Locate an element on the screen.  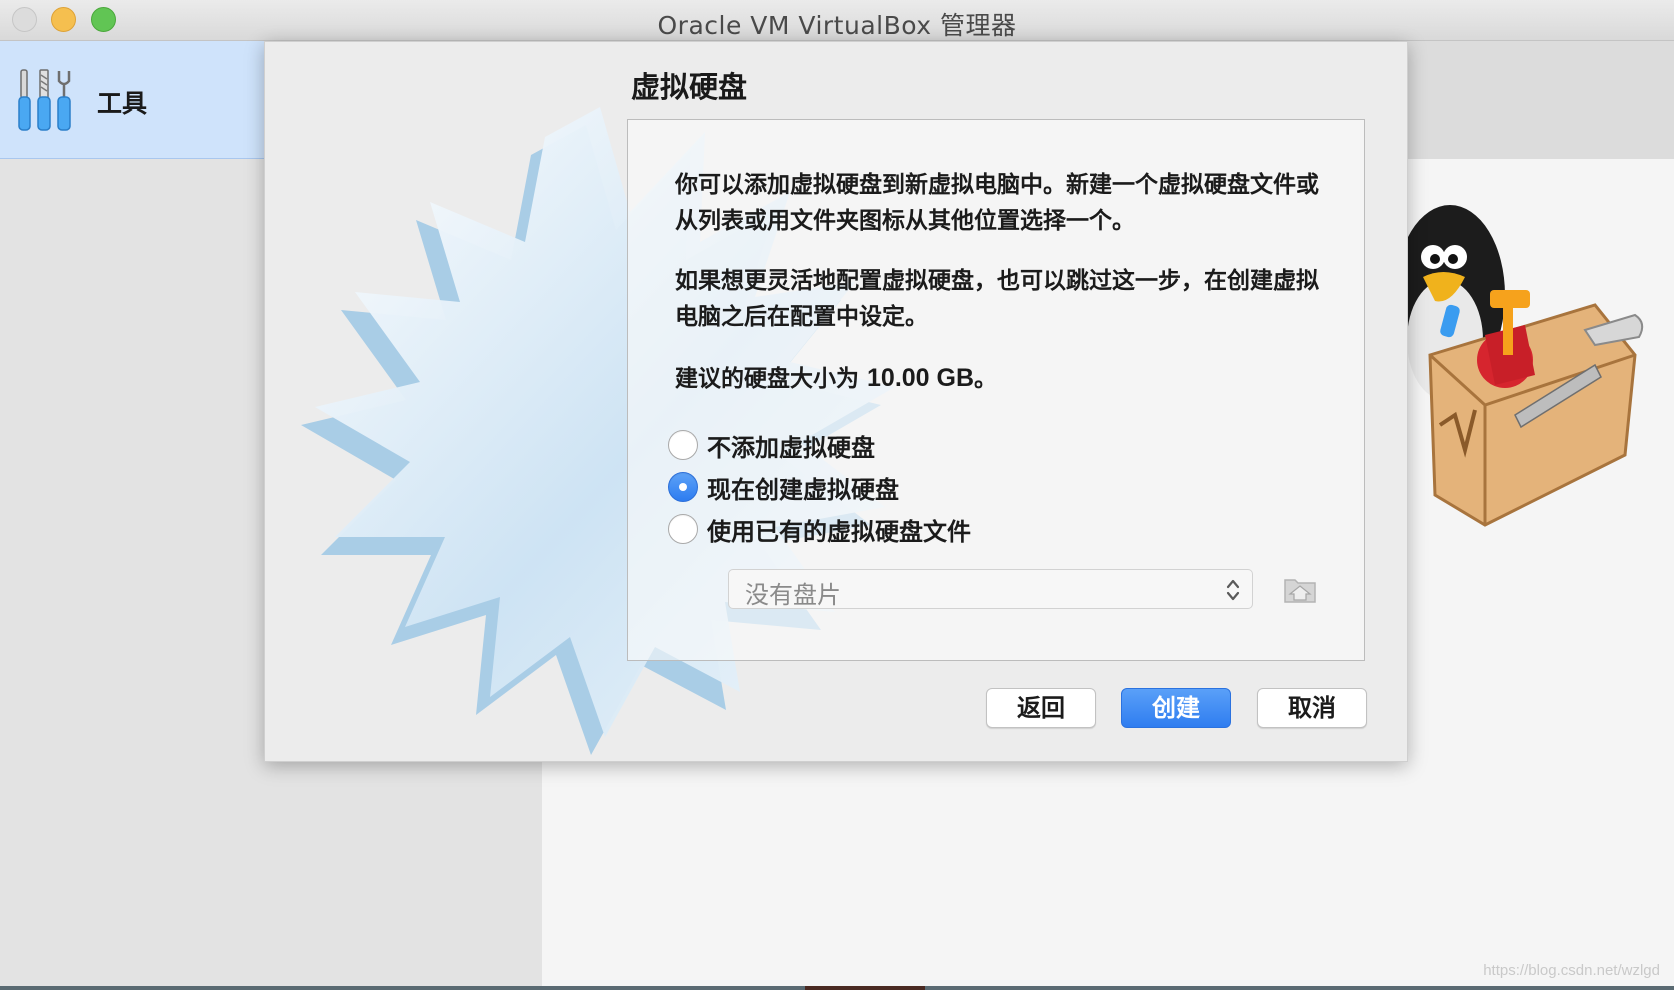
radio-label: 不添加虚拟硬盘 is located at coordinates (791, 447).